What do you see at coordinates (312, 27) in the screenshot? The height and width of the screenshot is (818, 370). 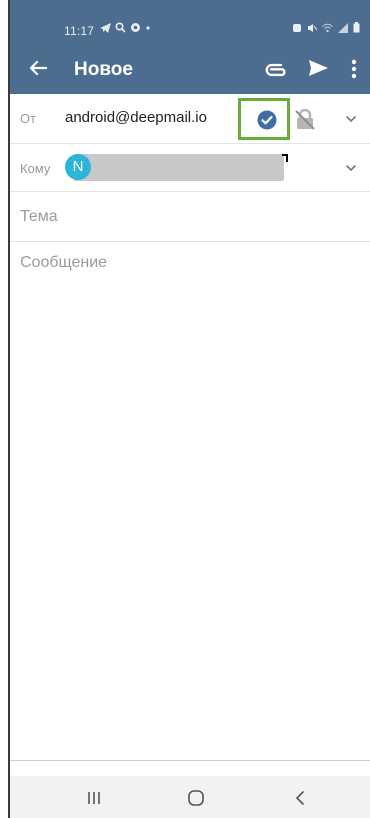 I see `mute-icon` at bounding box center [312, 27].